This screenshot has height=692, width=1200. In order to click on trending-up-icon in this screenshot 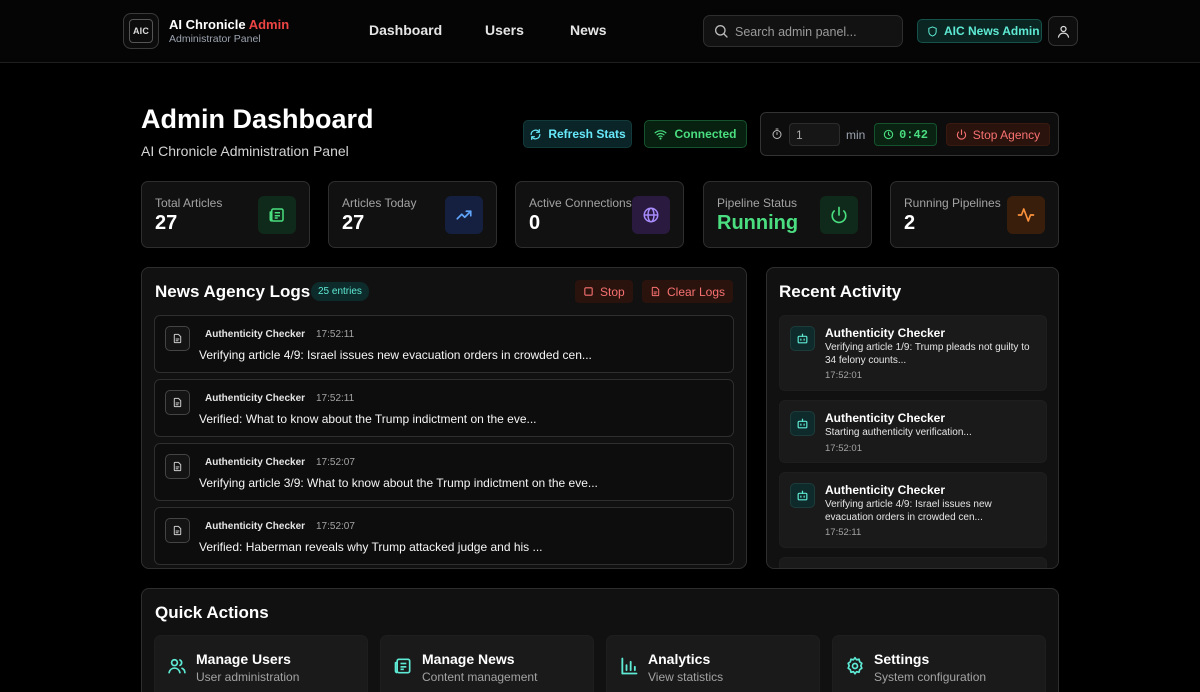, I will do `click(464, 215)`.